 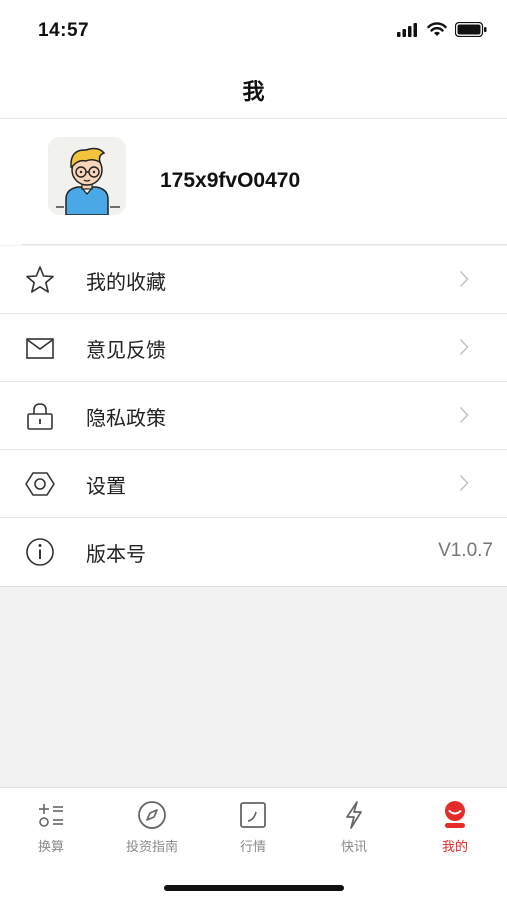 I want to click on menu-item-settings: 设置, so click(x=253, y=484).